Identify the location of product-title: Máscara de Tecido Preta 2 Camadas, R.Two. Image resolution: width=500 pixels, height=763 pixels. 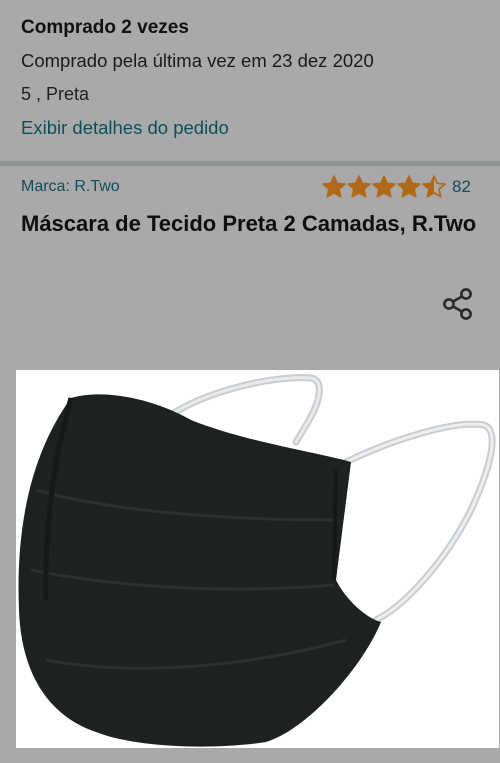
(249, 223).